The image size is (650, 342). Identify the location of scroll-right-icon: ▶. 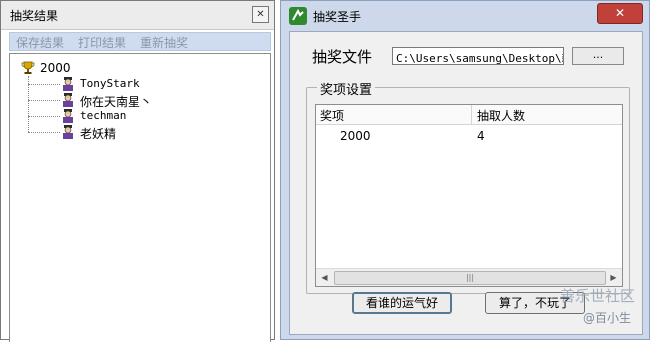
(613, 277).